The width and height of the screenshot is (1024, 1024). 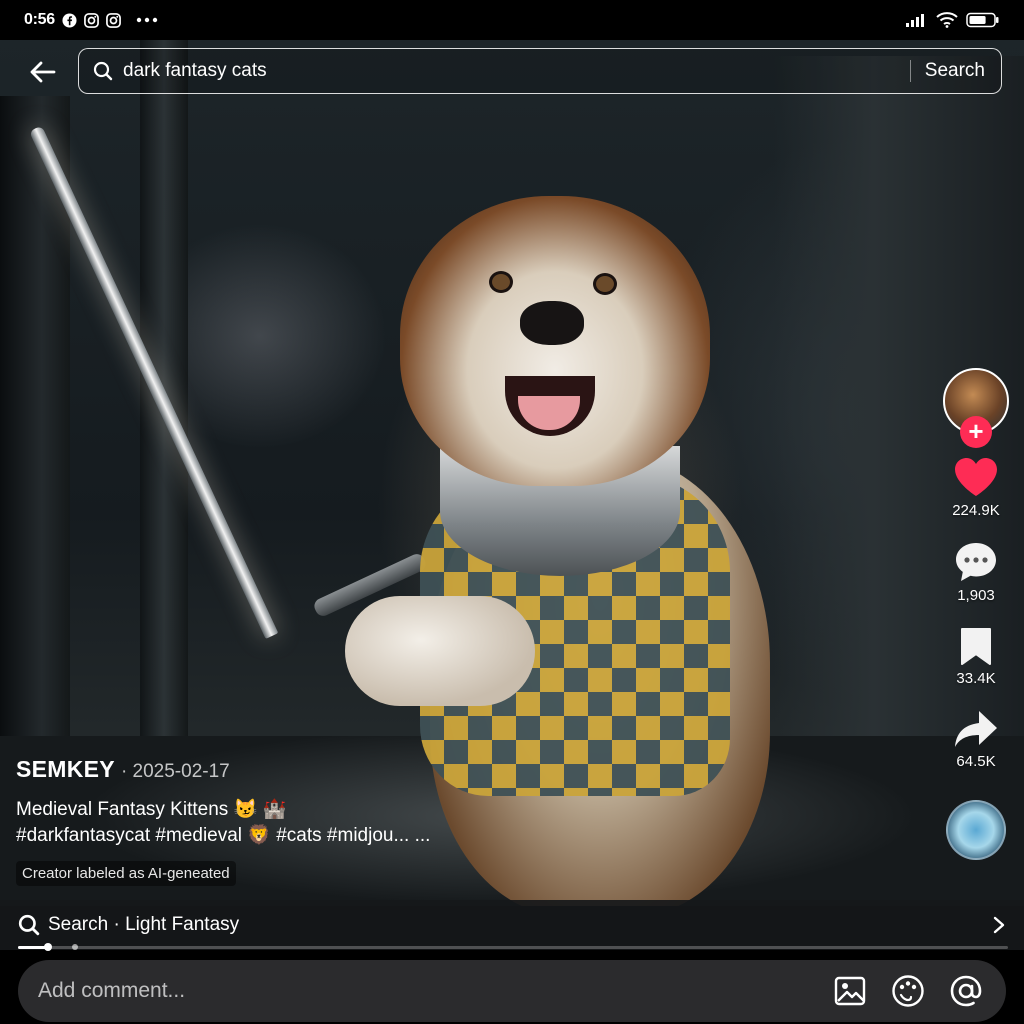 I want to click on sound-disc, so click(x=976, y=830).